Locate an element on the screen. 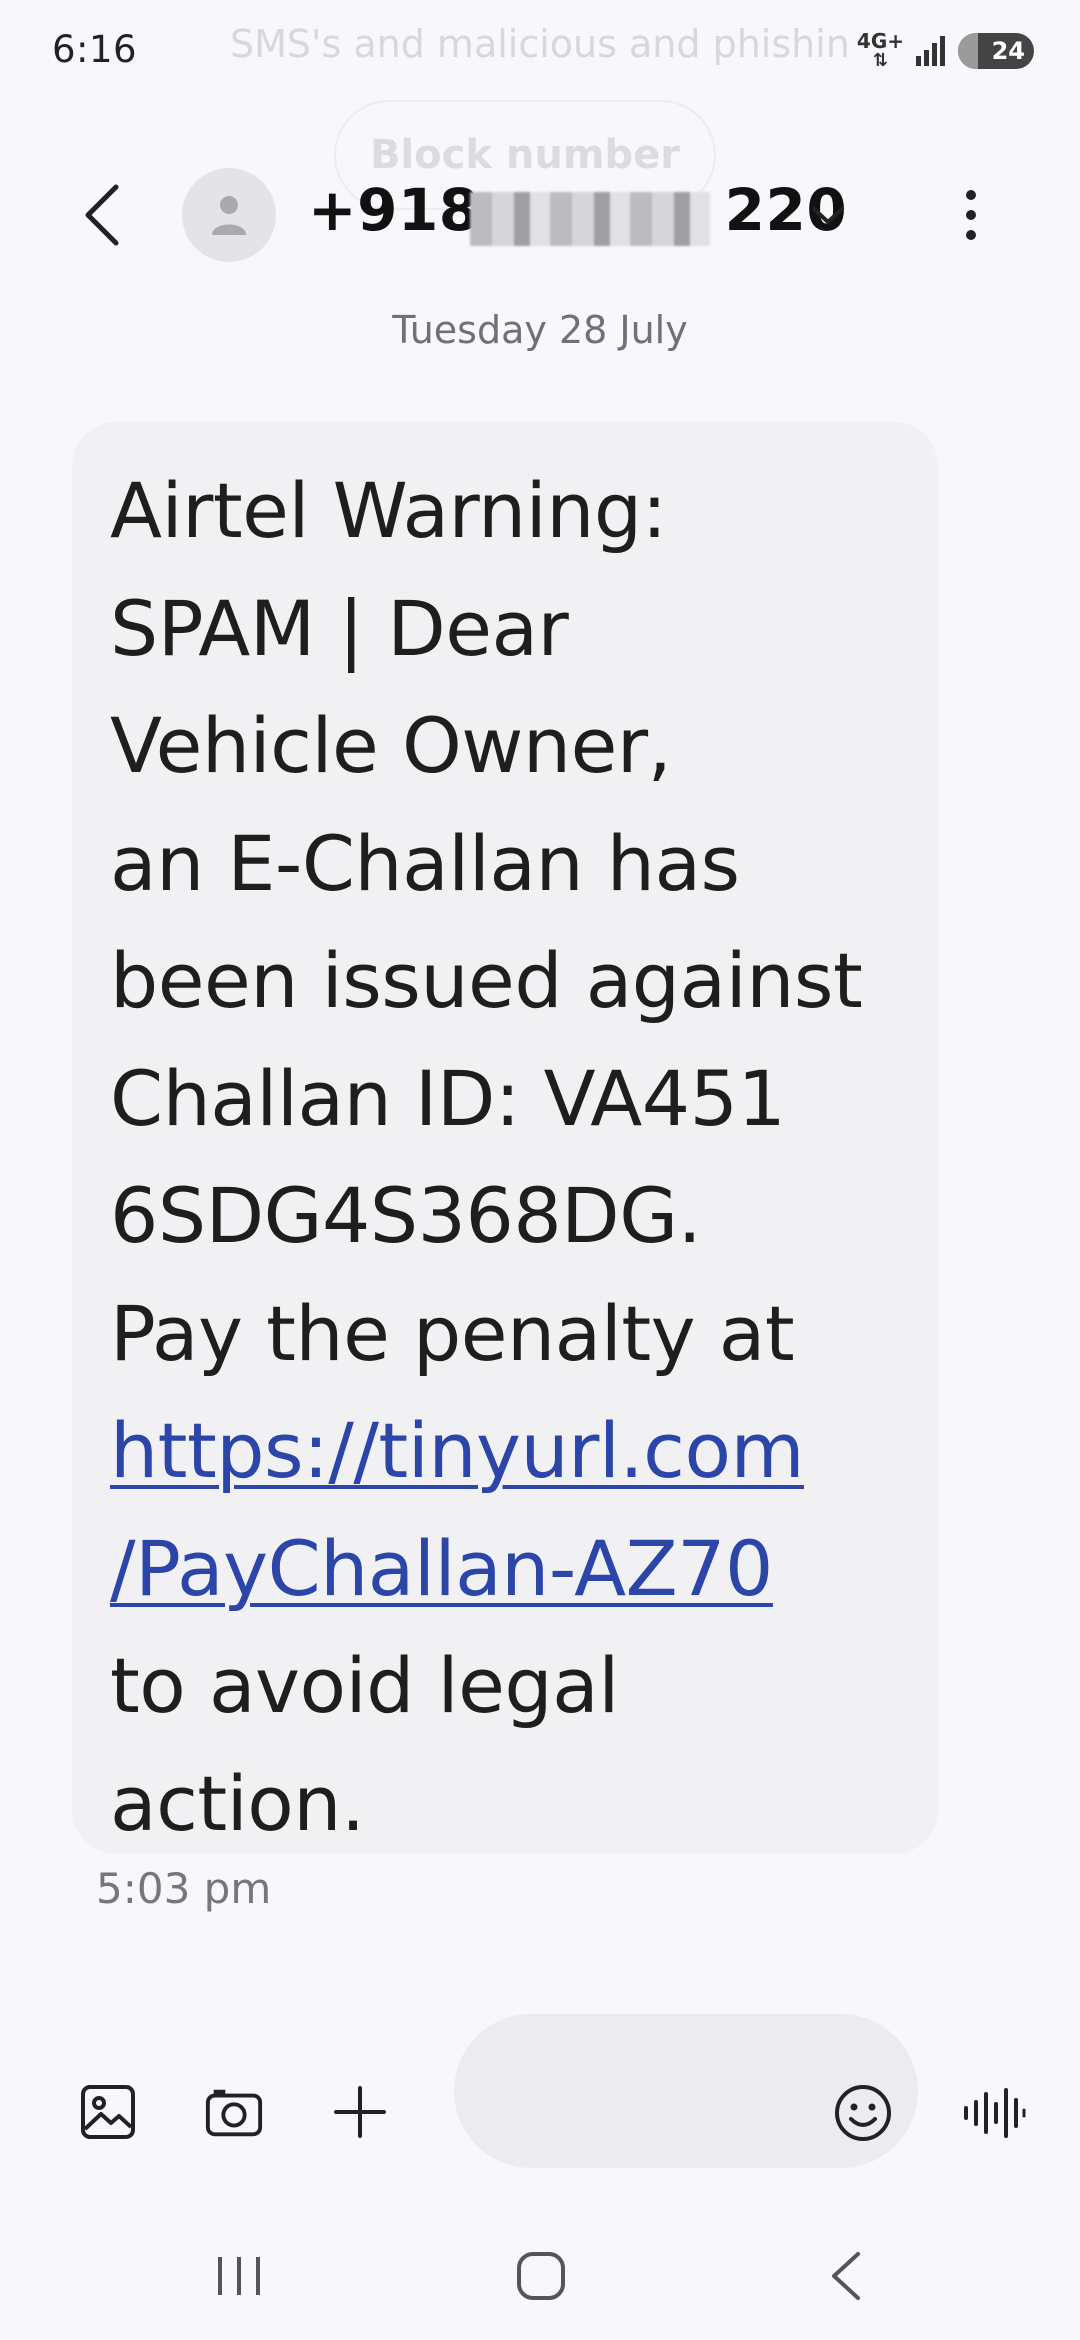 The image size is (1080, 2340). recent-apps-button is located at coordinates (239, 2276).